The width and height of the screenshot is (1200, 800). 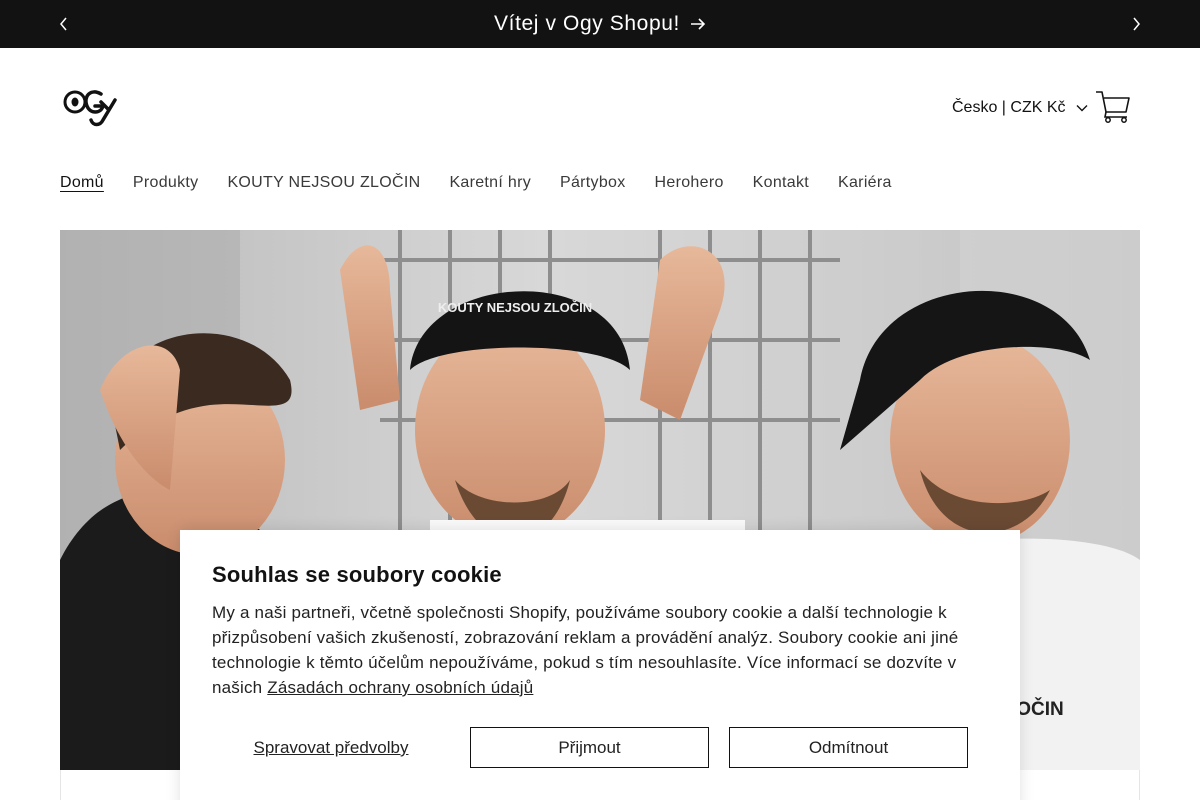 I want to click on announcement-message: Vítej v Ogy Shopu!, so click(x=600, y=24).